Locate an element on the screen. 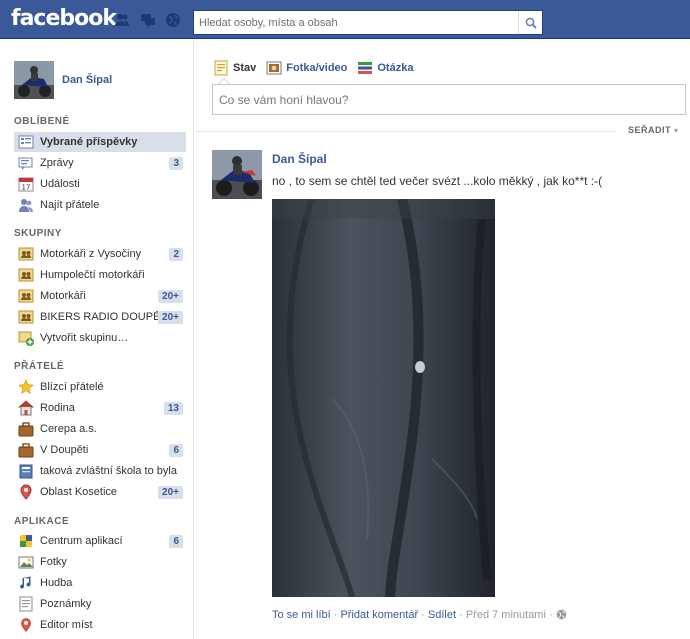  tab-label: Otázka is located at coordinates (395, 68).